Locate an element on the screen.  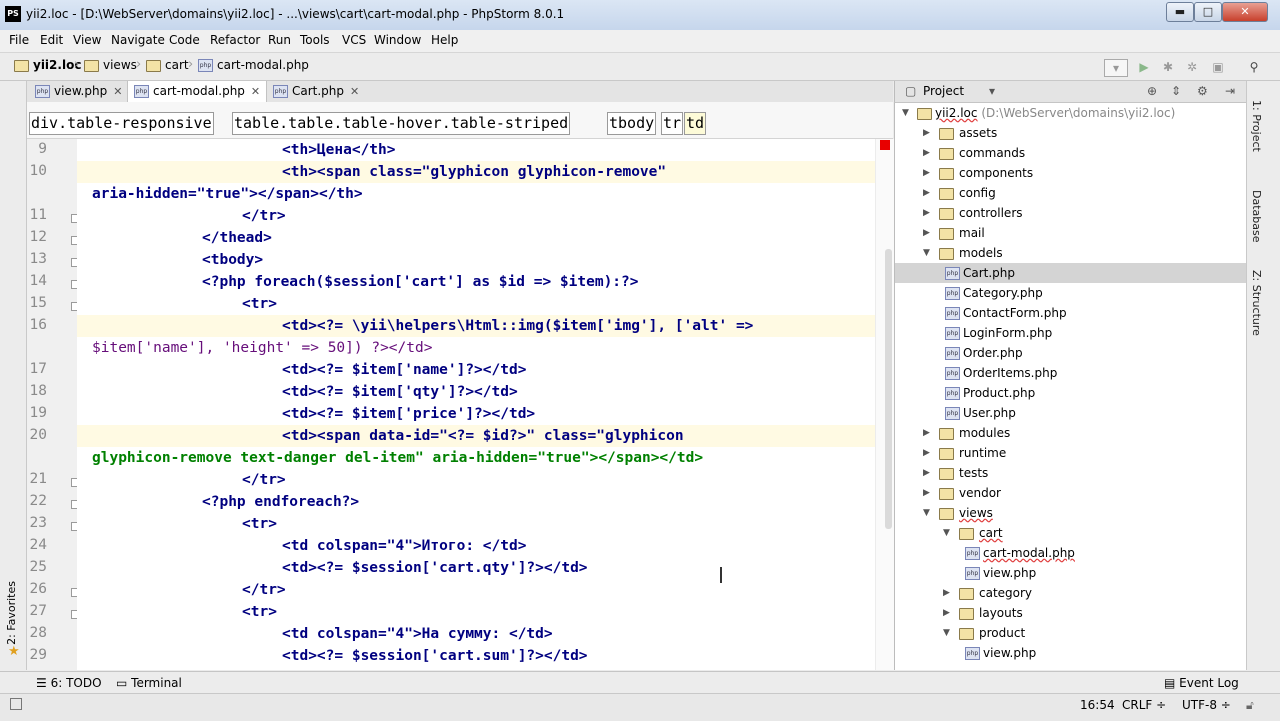
tree-folder: ▶ components is located at coordinates (1071, 173).